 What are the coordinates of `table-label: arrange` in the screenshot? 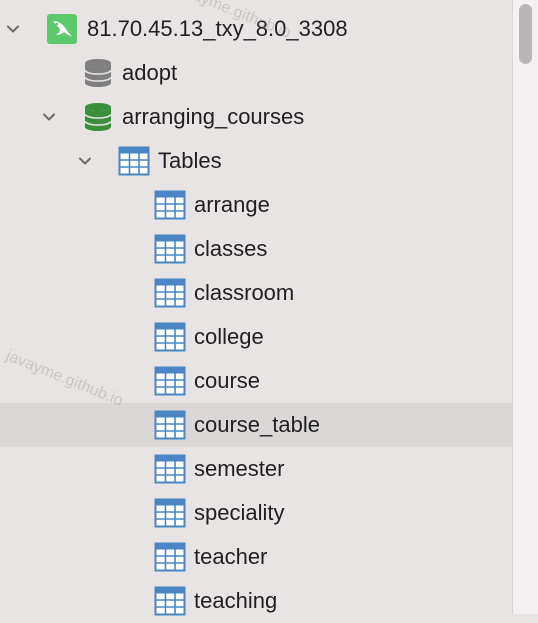 It's located at (232, 204).